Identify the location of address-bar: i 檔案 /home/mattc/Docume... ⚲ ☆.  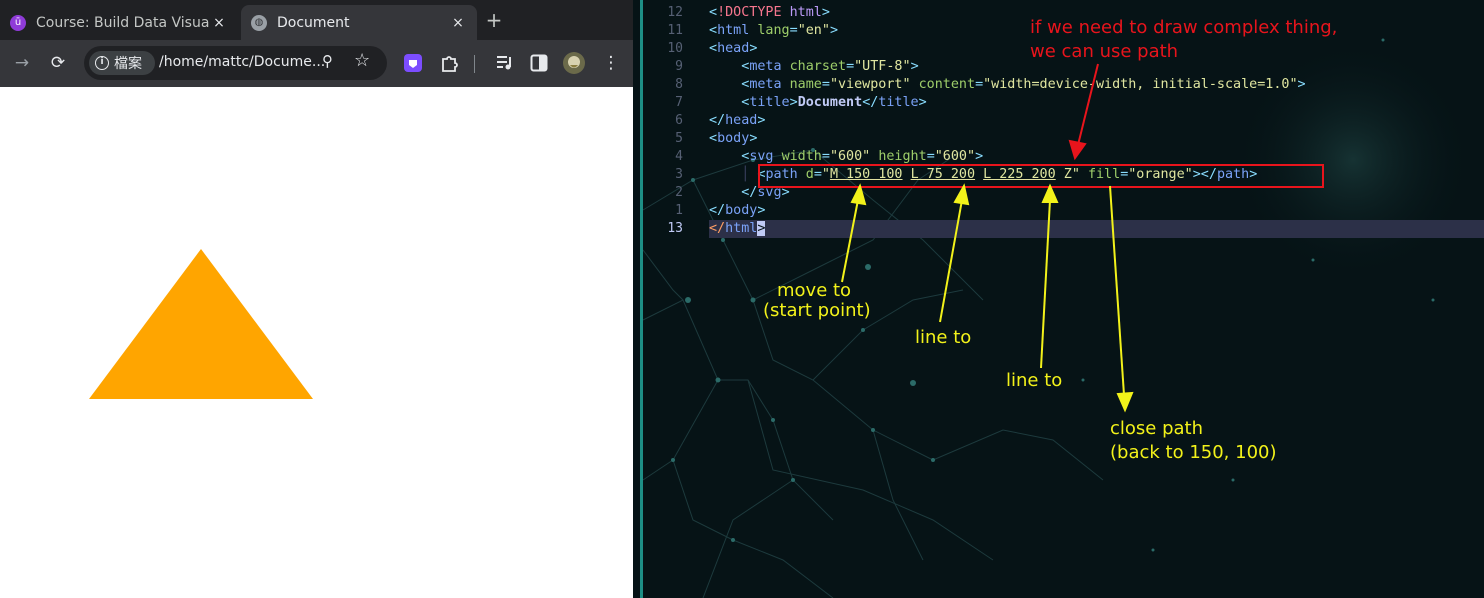
(235, 63).